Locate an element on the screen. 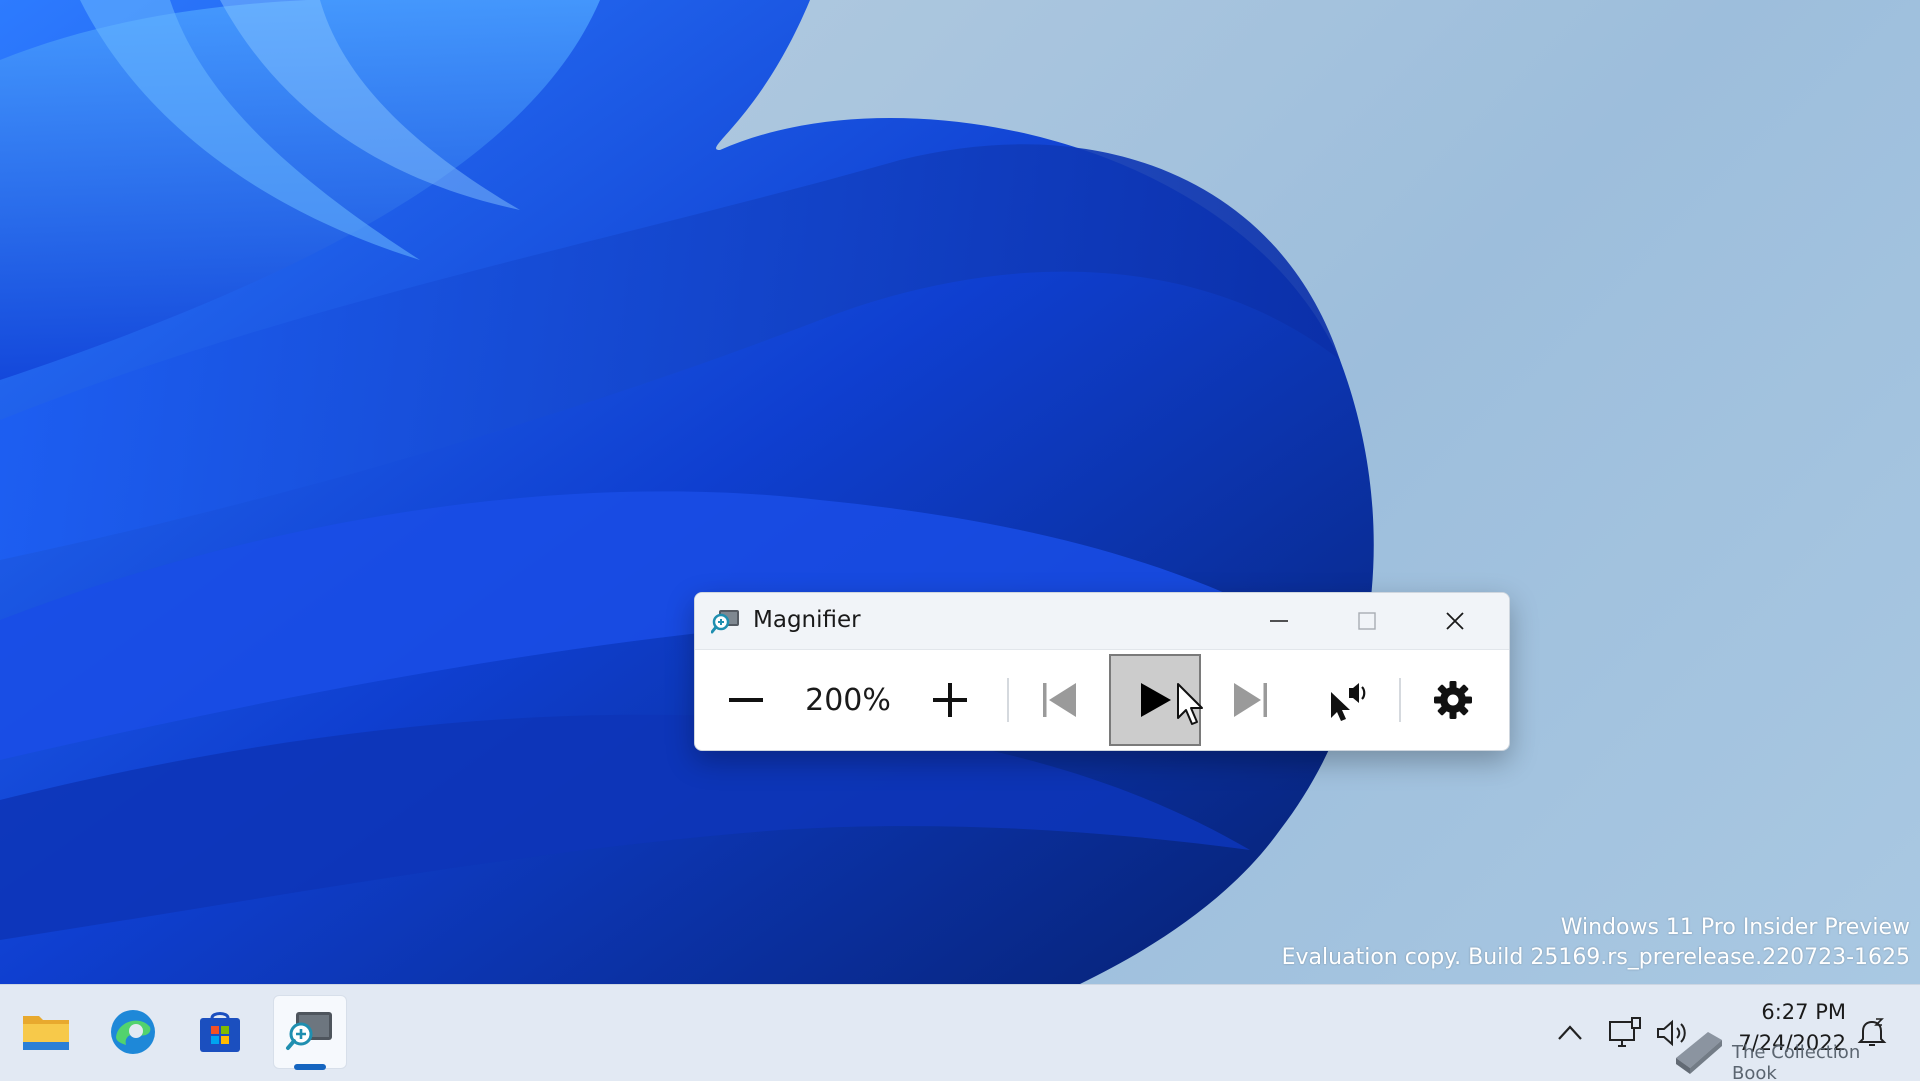  zoom-in-button is located at coordinates (950, 700).